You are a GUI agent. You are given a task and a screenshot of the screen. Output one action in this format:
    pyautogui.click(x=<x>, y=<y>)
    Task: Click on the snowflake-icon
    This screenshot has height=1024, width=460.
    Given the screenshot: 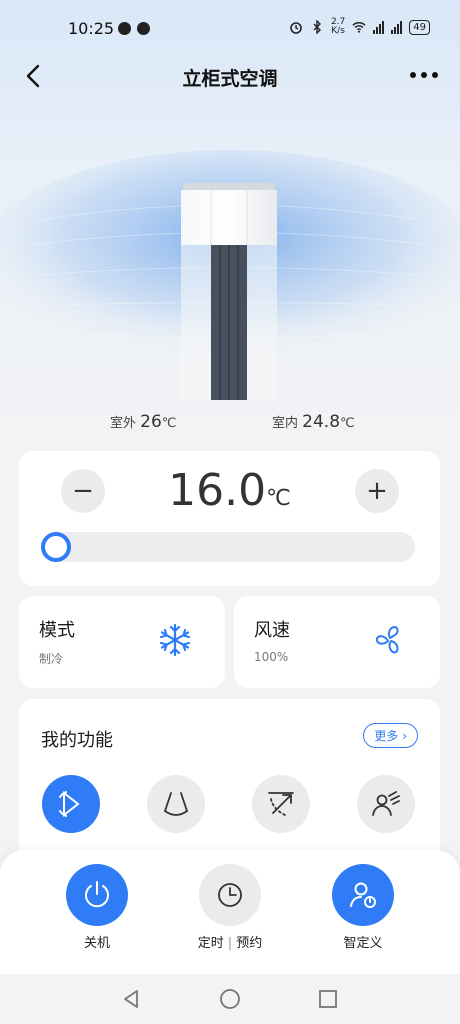 What is the action you would take?
    pyautogui.click(x=175, y=640)
    